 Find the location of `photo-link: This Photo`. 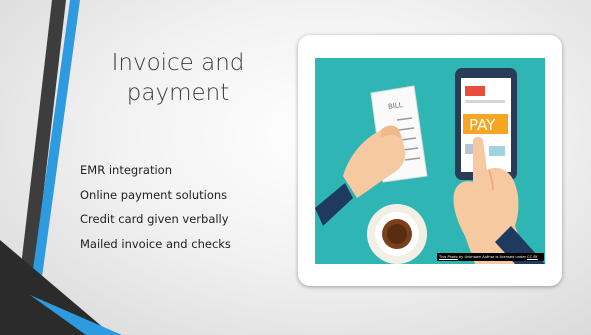

photo-link: This Photo is located at coordinates (448, 257).